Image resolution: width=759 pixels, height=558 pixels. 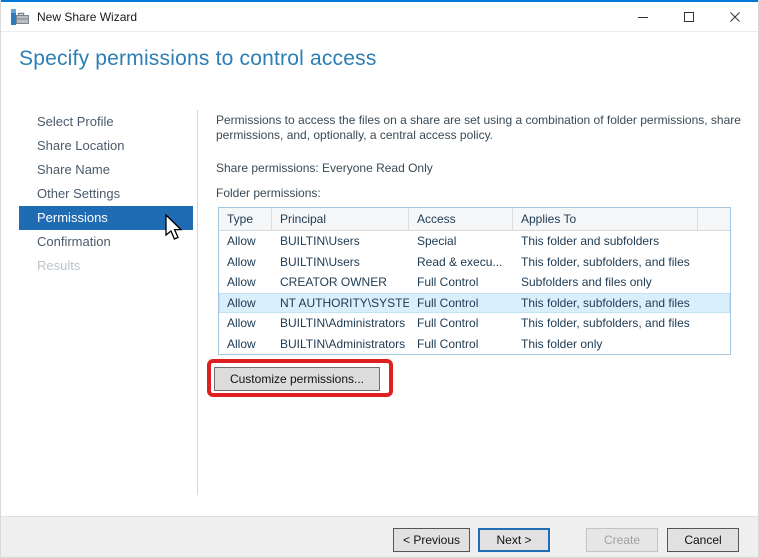 What do you see at coordinates (106, 170) in the screenshot?
I see `sidebar-item-share-name: Share Name` at bounding box center [106, 170].